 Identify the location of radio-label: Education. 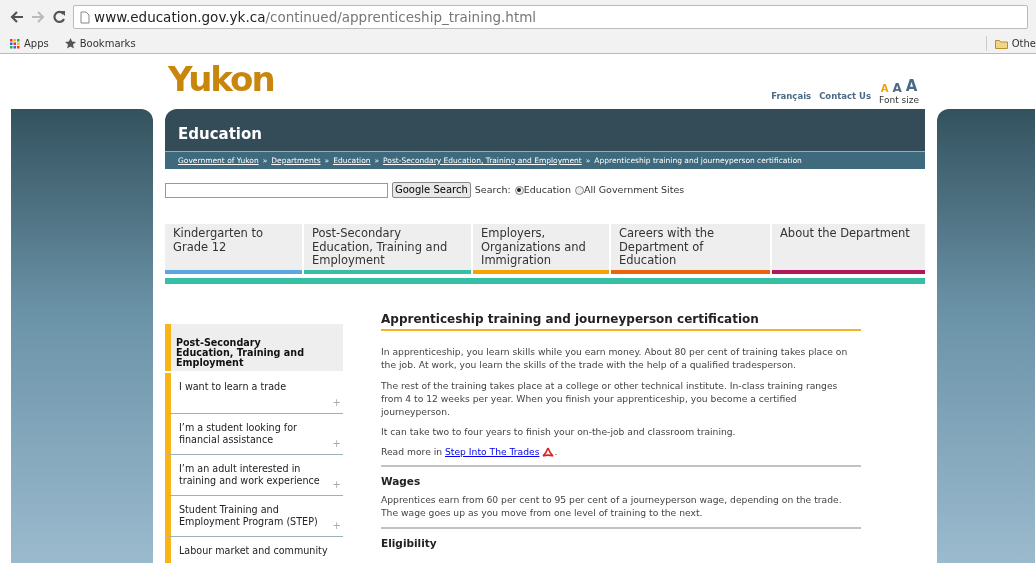
(547, 190).